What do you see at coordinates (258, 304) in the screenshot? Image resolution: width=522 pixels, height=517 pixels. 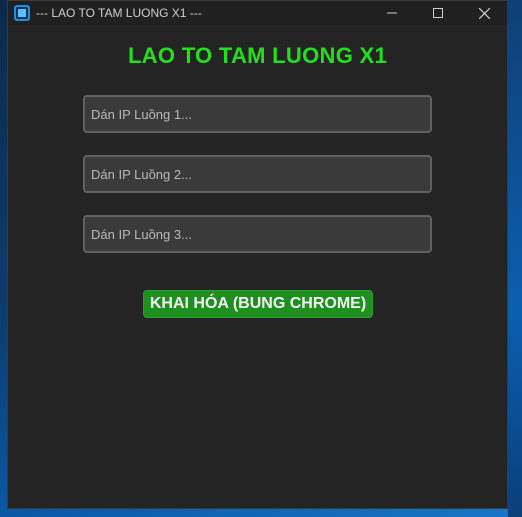 I see `activate-button: KHAI HÓA (BUNG CHROME)` at bounding box center [258, 304].